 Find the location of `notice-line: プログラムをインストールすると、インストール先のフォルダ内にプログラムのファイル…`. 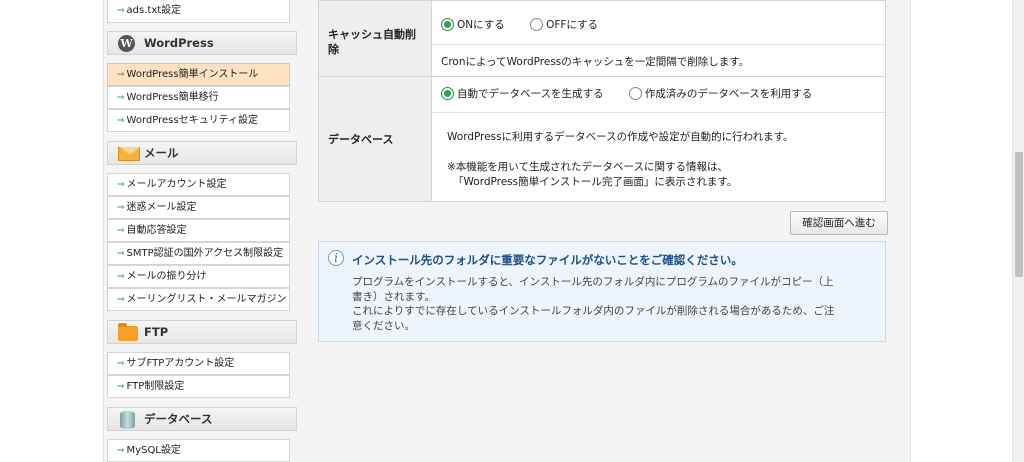

notice-line: プログラムをインストールすると、インストール先のフォルダ内にプログラムのファイル… is located at coordinates (593, 282).